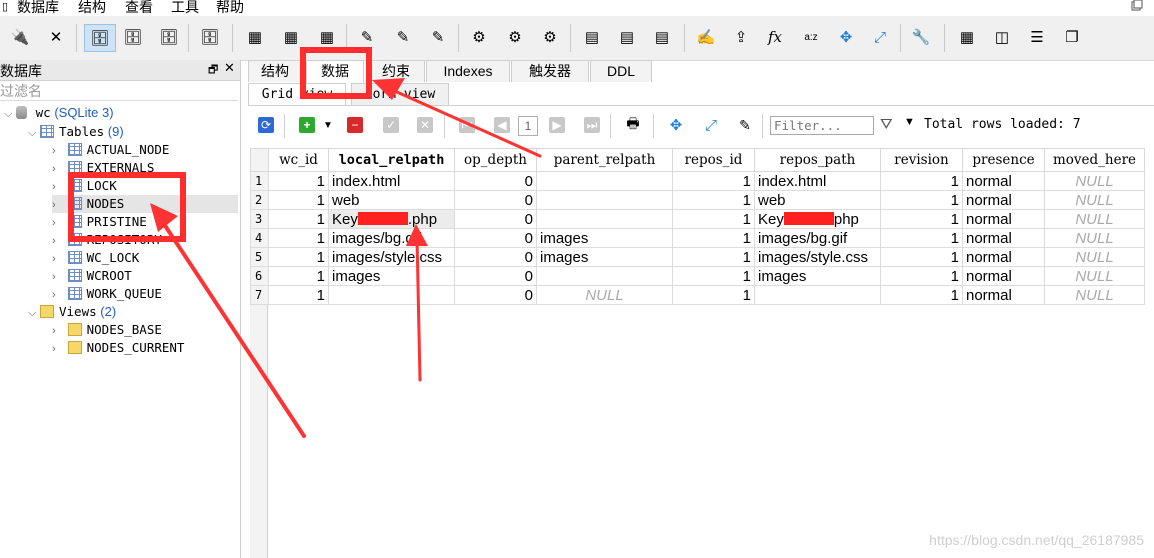 The image size is (1154, 558). What do you see at coordinates (92, 276) in the screenshot?
I see `tree-table-item: › WCROOT` at bounding box center [92, 276].